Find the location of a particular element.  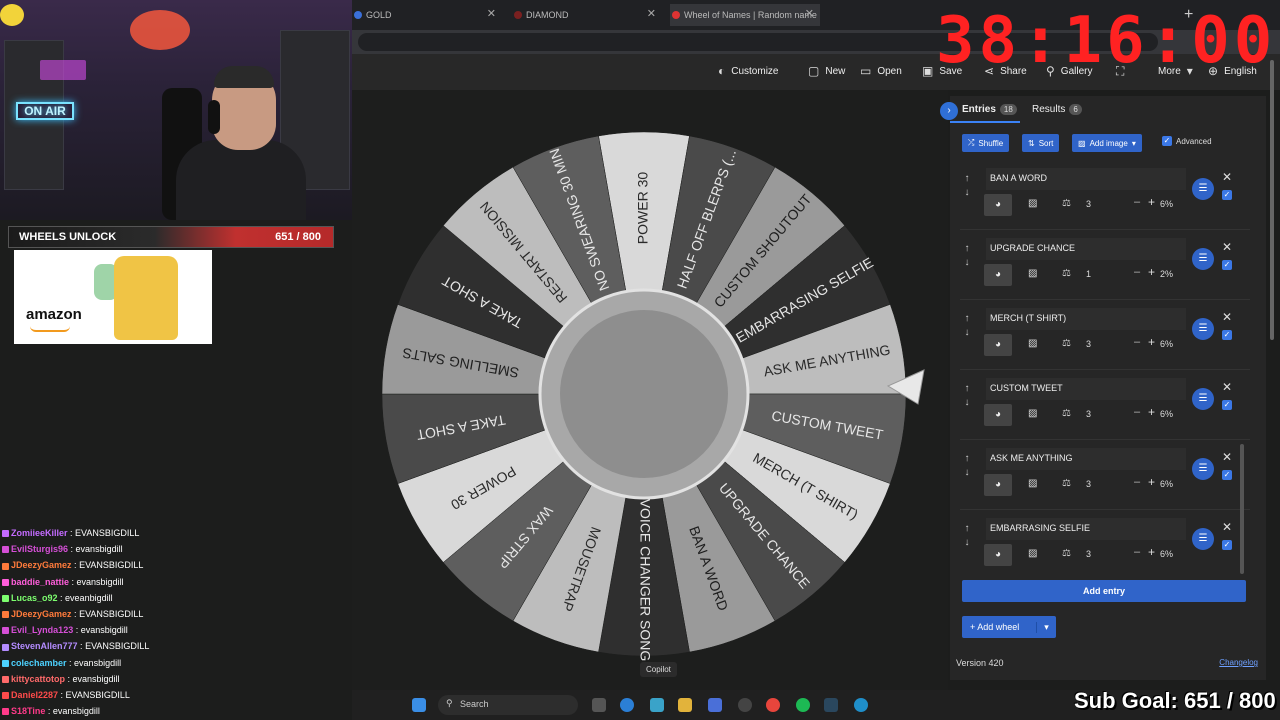

new-button: ▢ New is located at coordinates (826, 71).